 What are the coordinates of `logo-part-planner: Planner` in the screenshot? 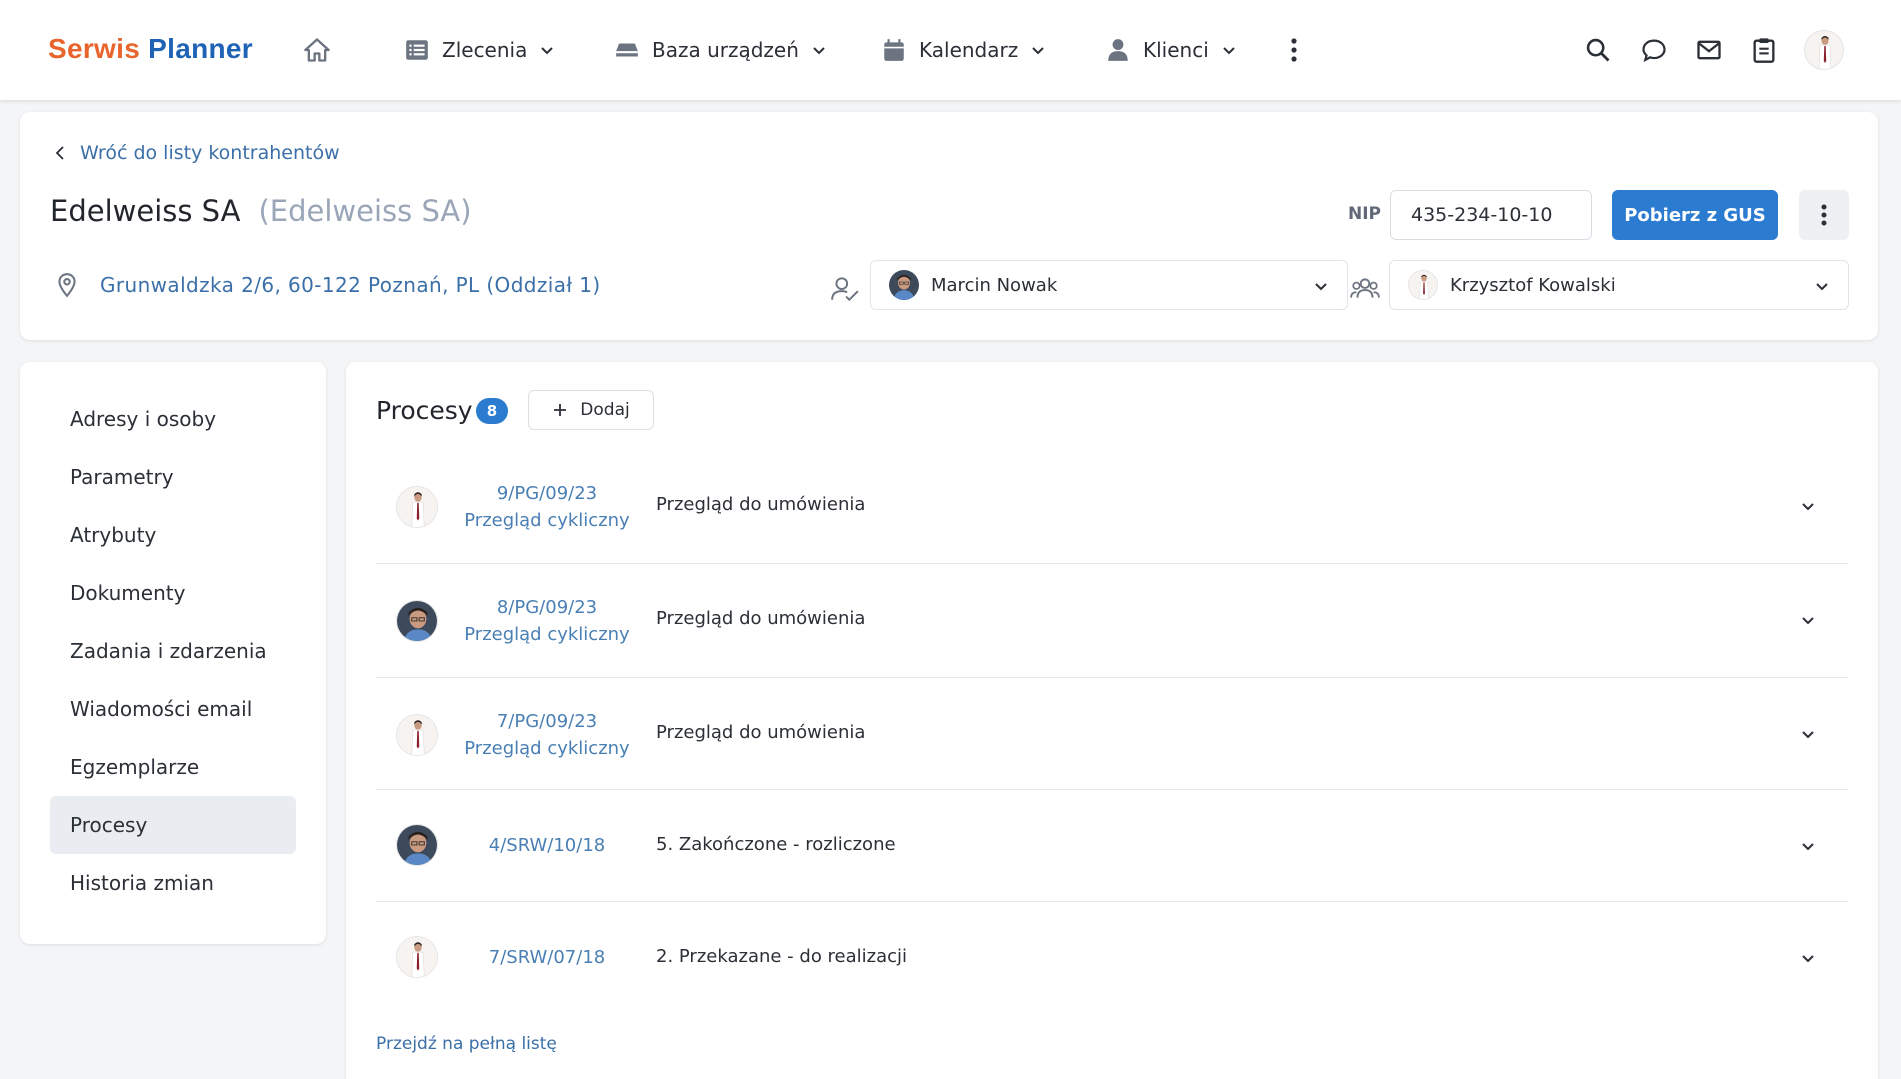 It's located at (200, 48).